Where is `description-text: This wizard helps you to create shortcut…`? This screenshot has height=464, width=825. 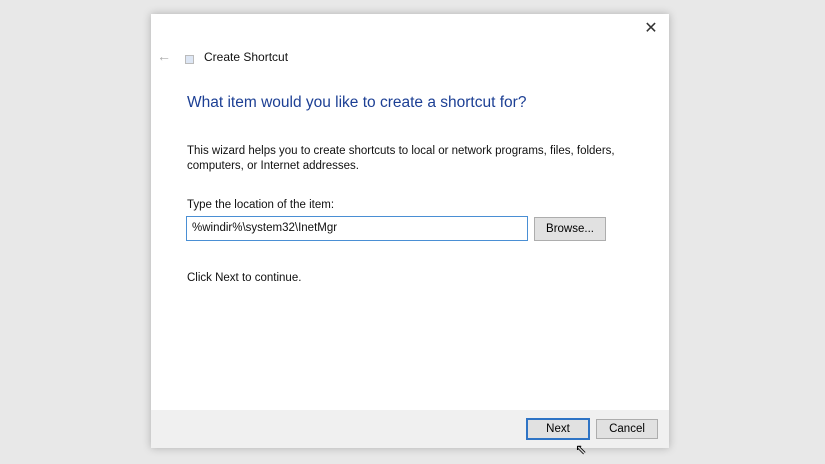 description-text: This wizard helps you to create shortcut… is located at coordinates (401, 158).